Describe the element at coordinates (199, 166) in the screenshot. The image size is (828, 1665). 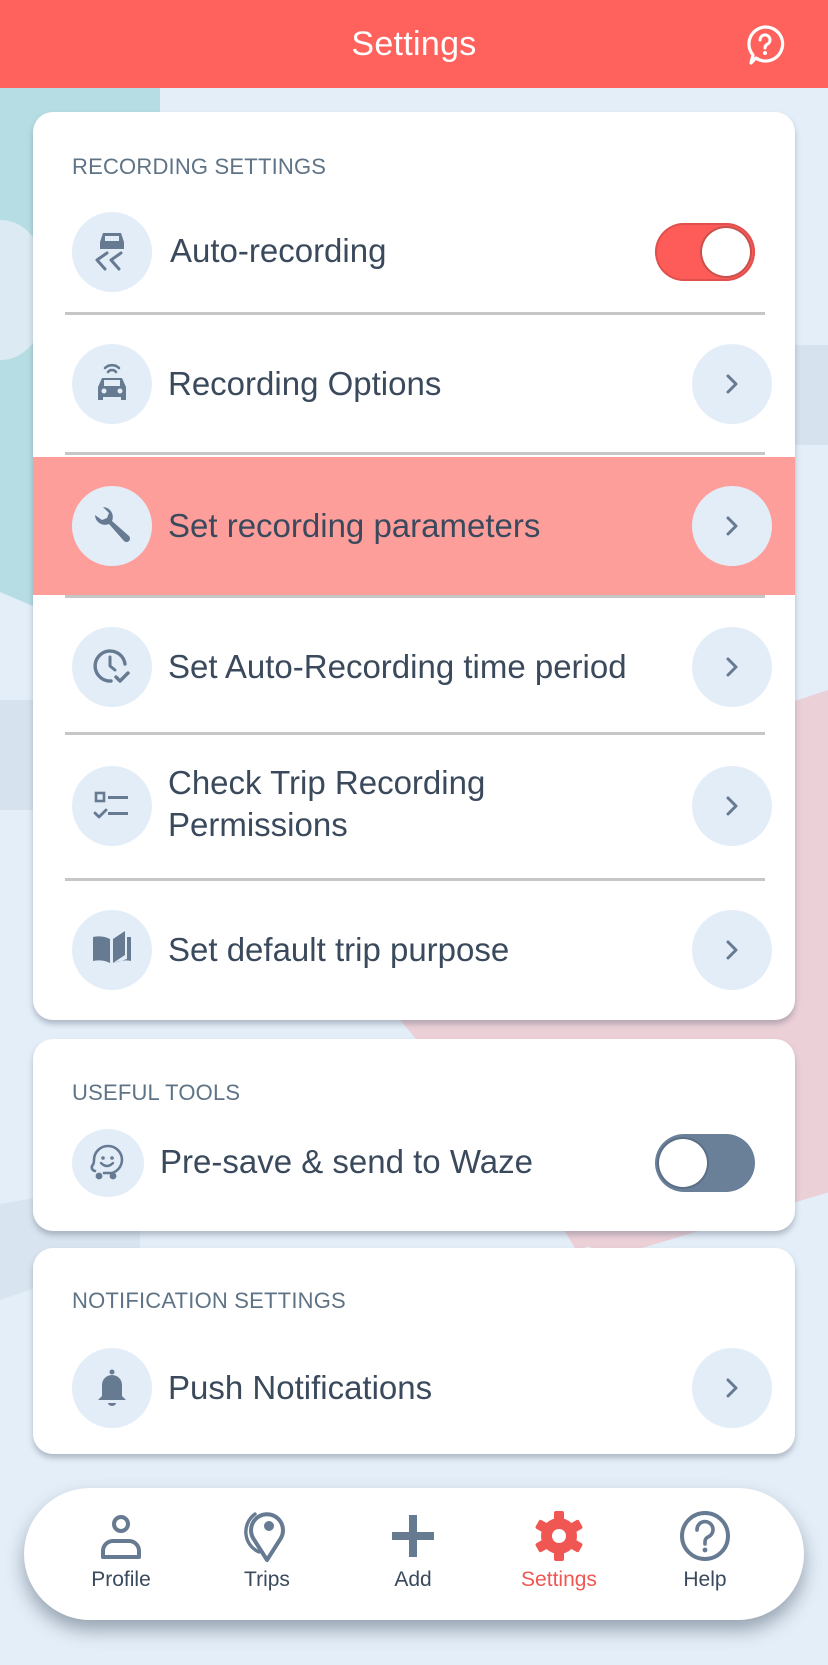
I see `section-label: RECORDING SETTINGS` at that location.